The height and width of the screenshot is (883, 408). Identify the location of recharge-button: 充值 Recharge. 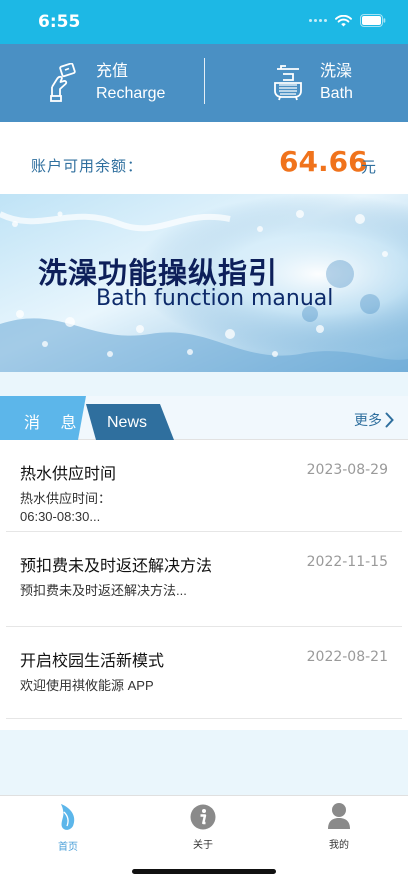
(106, 83).